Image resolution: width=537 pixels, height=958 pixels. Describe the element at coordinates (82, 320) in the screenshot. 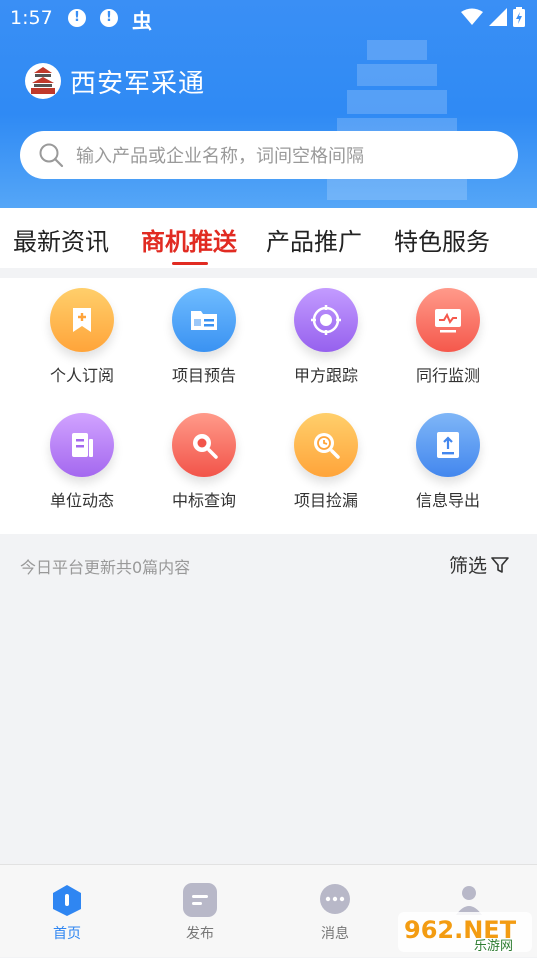

I see `bookmark-plus-icon` at that location.